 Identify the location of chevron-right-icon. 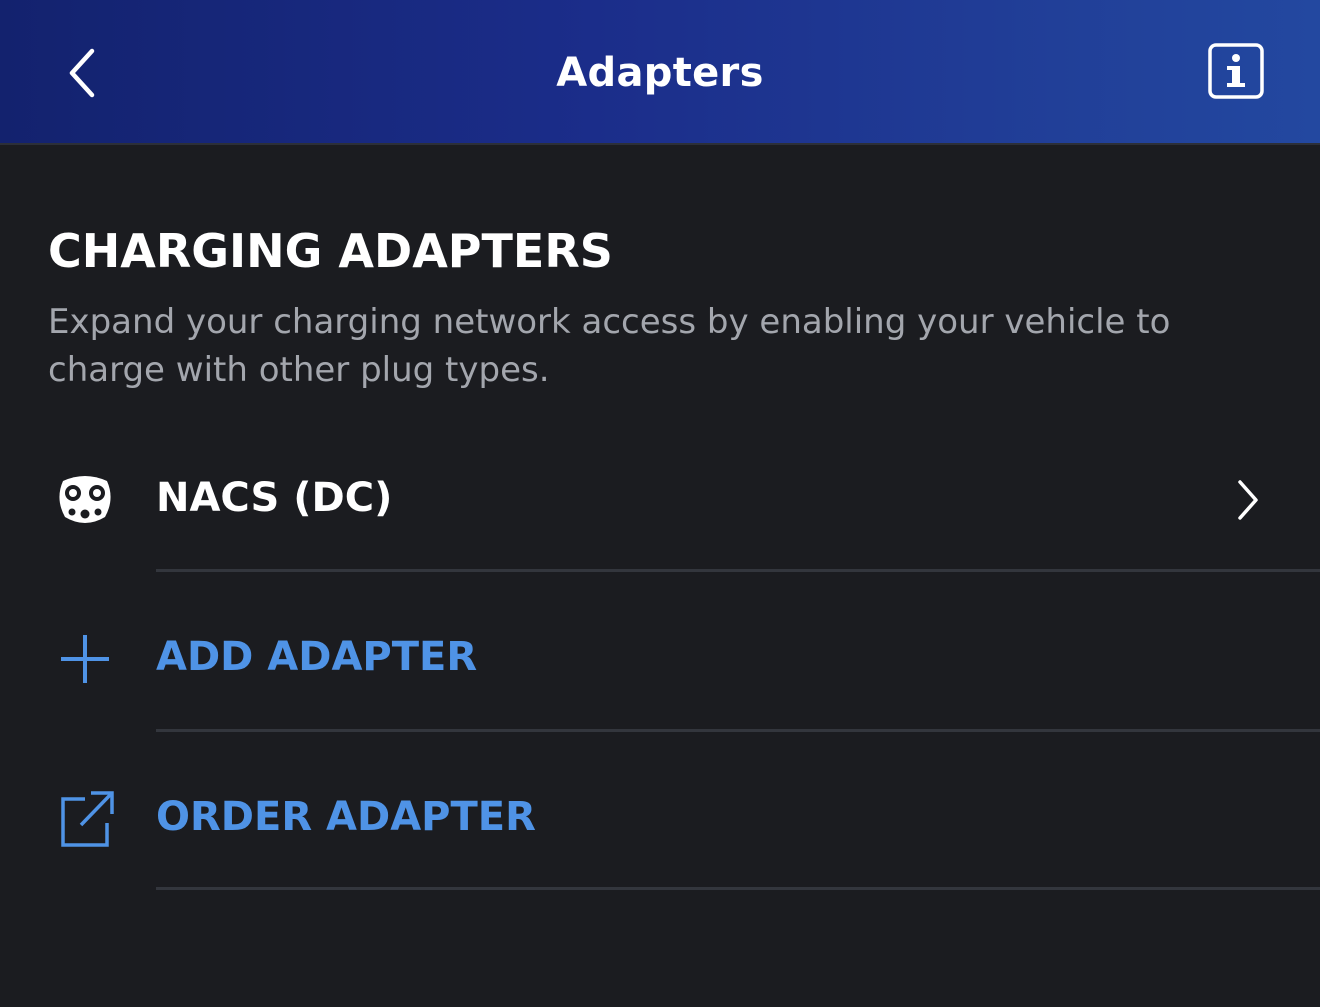
(1248, 500).